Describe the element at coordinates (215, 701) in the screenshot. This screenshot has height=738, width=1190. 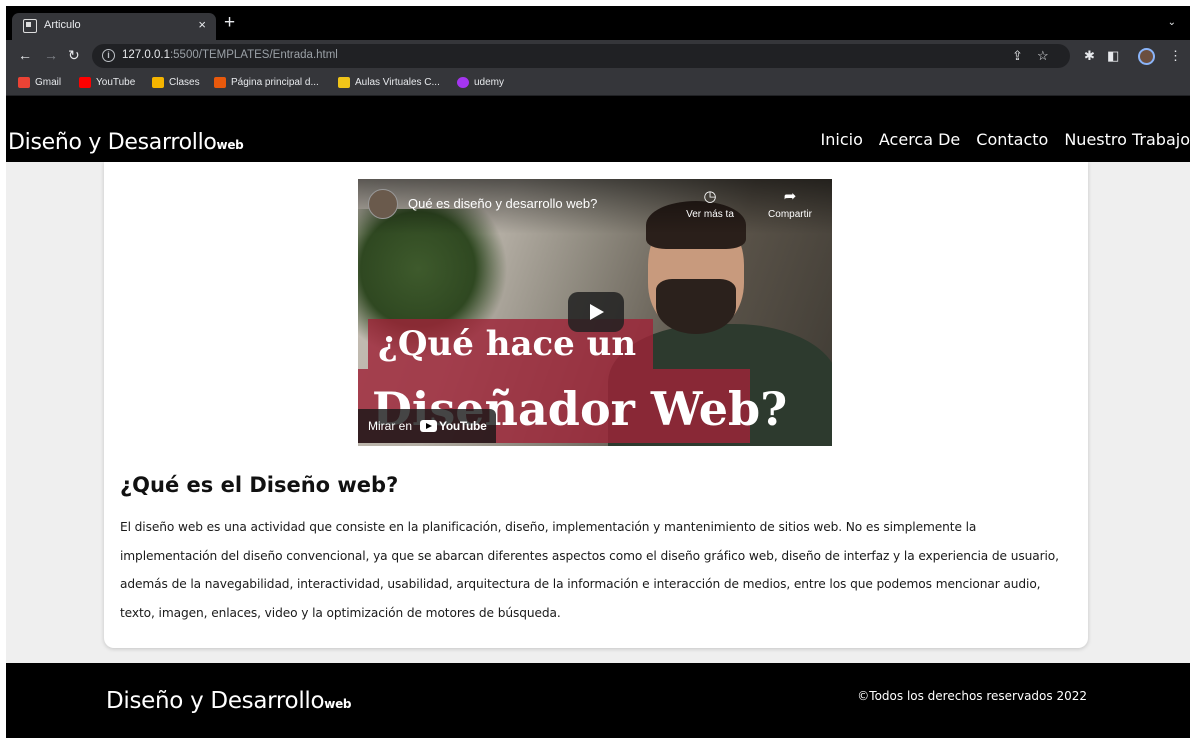
I see `footer-logo-main-text: Diseño y Desarrollo` at that location.